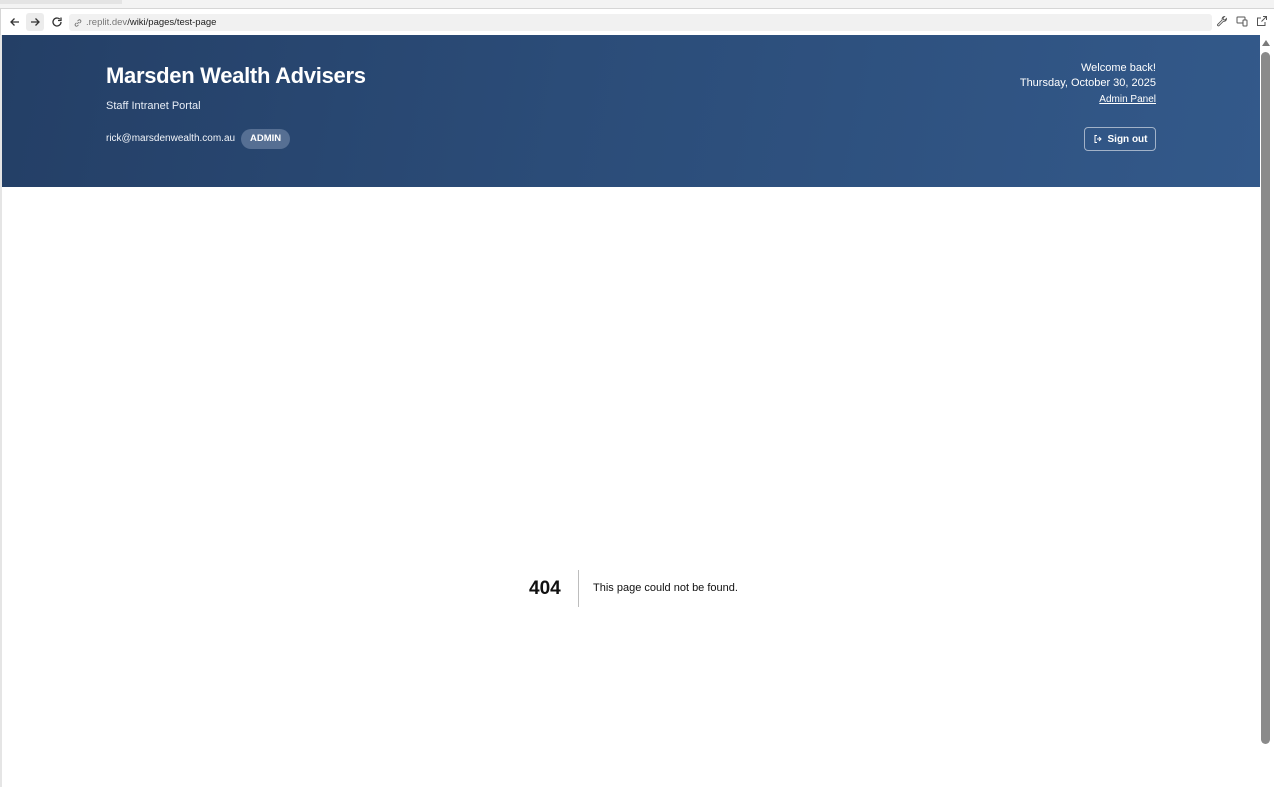 Image resolution: width=1274 pixels, height=787 pixels. I want to click on divider, so click(578, 588).